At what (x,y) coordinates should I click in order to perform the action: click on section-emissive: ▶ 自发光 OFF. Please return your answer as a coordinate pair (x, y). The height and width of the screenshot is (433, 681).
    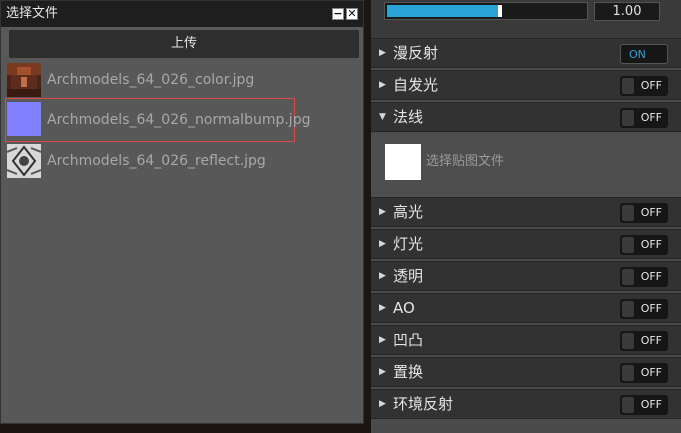
    Looking at the image, I should click on (526, 85).